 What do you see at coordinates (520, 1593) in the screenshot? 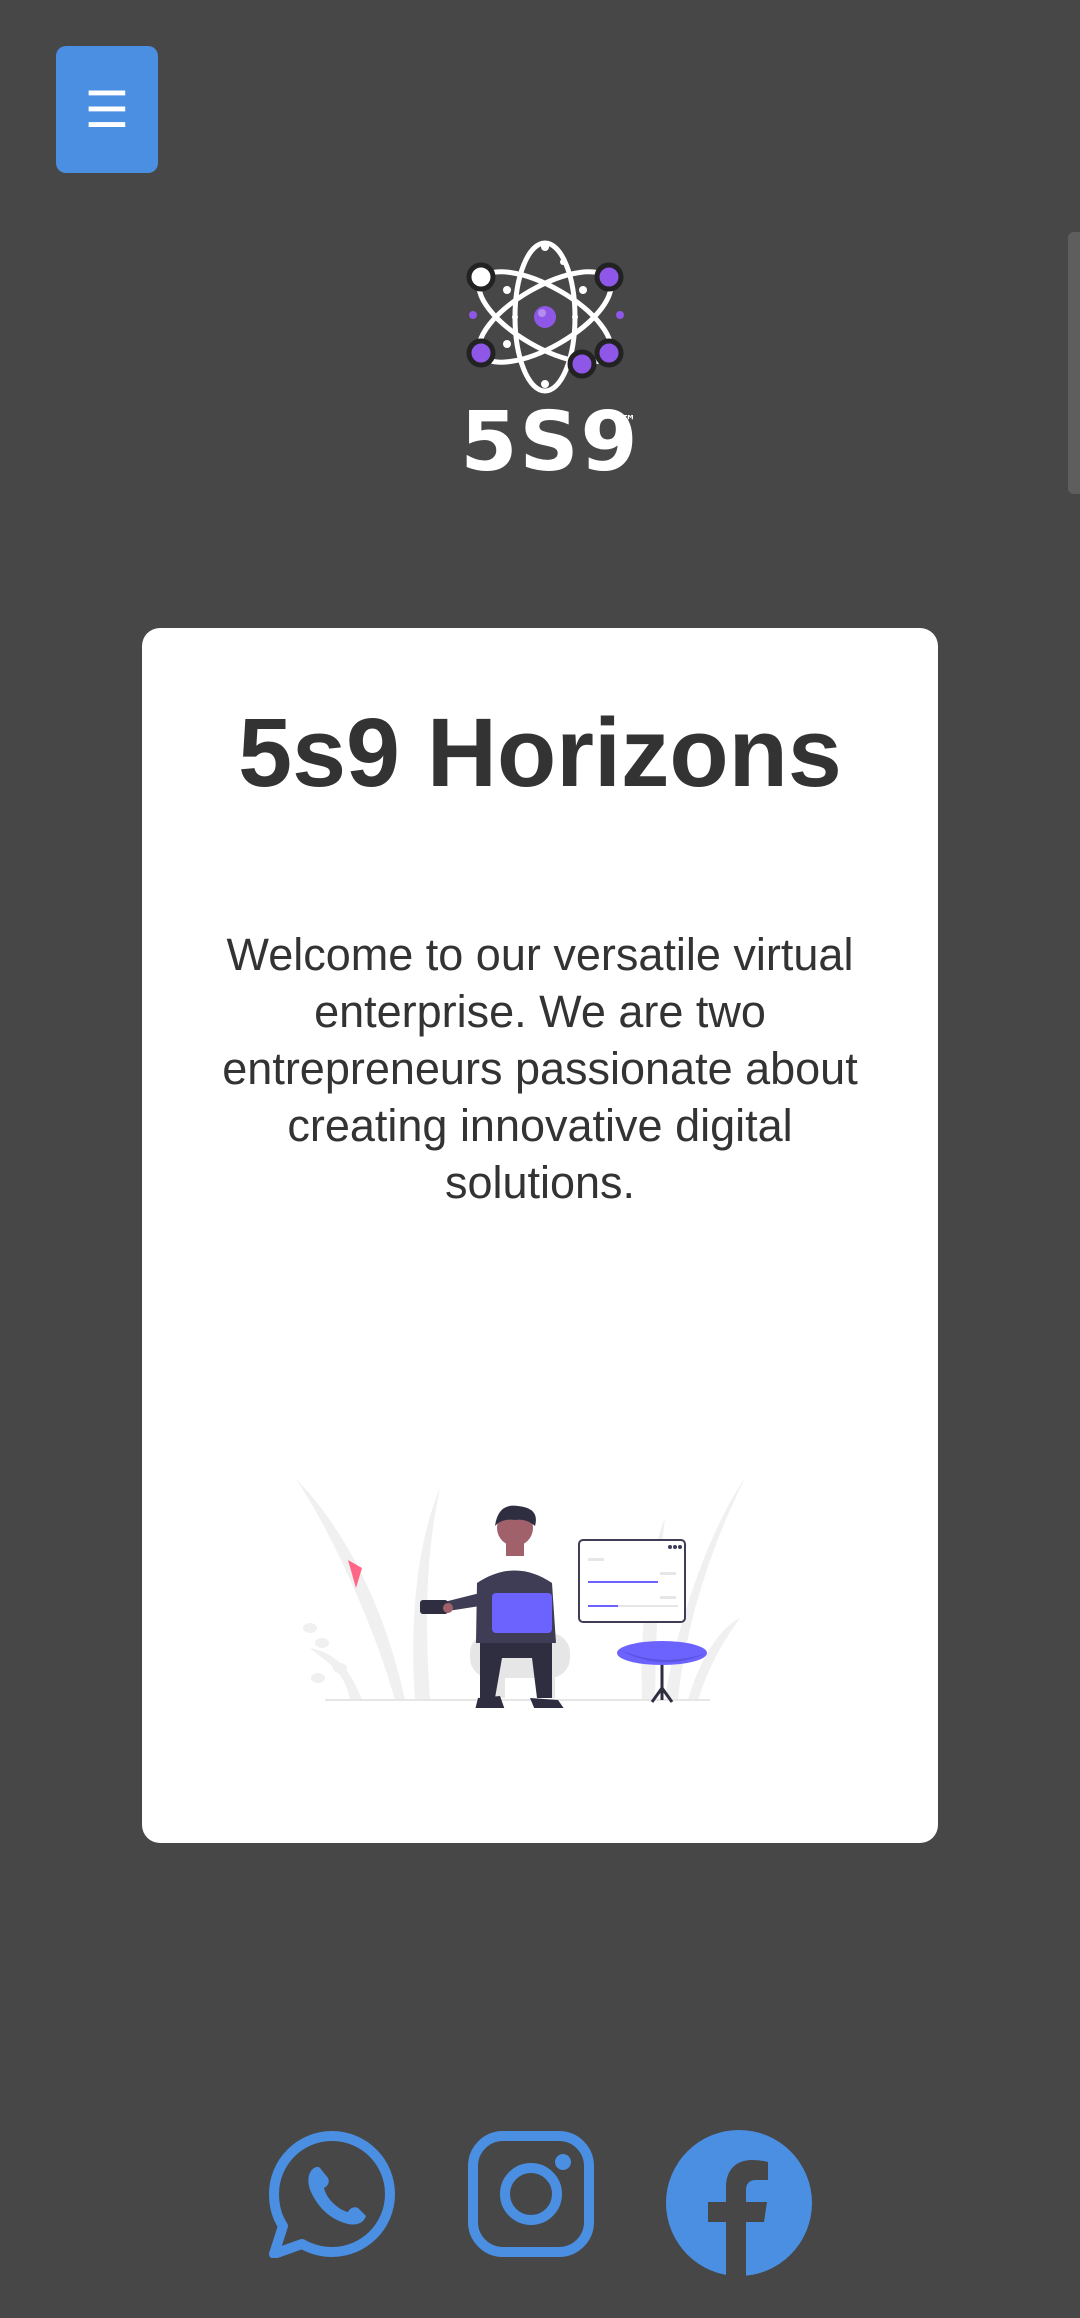
I see `person-with-laptop-illustration` at bounding box center [520, 1593].